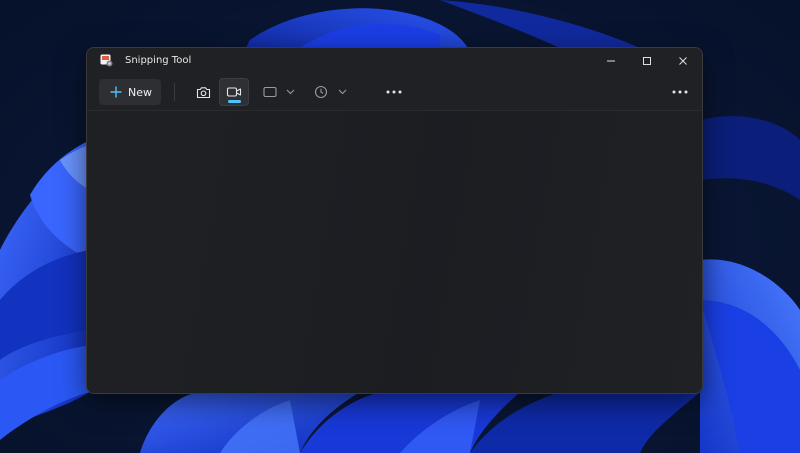 The height and width of the screenshot is (453, 800). I want to click on camera-icon, so click(203, 92).